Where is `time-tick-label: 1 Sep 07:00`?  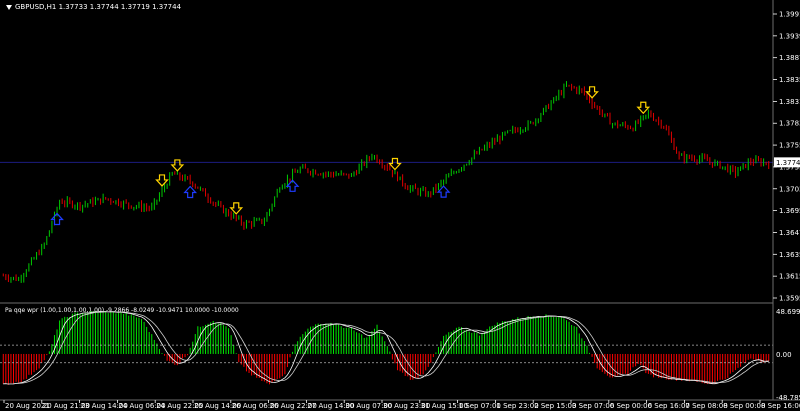
time-tick-label: 1 Sep 07:00 is located at coordinates (480, 406).